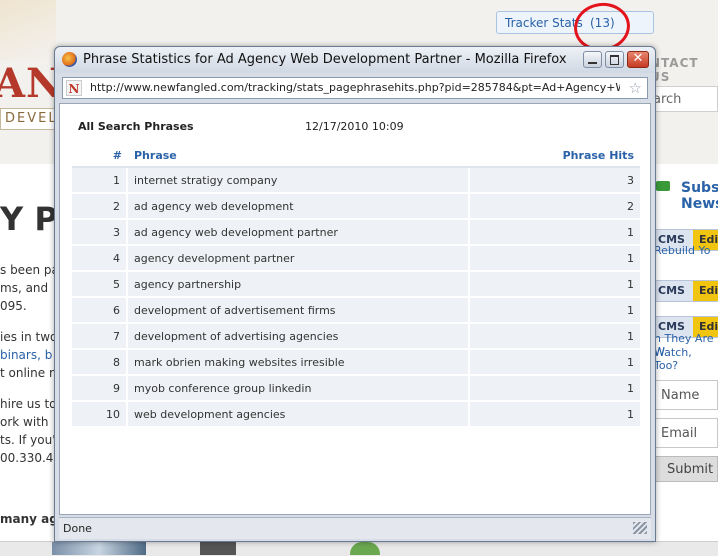 The height and width of the screenshot is (556, 718). What do you see at coordinates (100, 415) in the screenshot?
I see `row-number: 10` at bounding box center [100, 415].